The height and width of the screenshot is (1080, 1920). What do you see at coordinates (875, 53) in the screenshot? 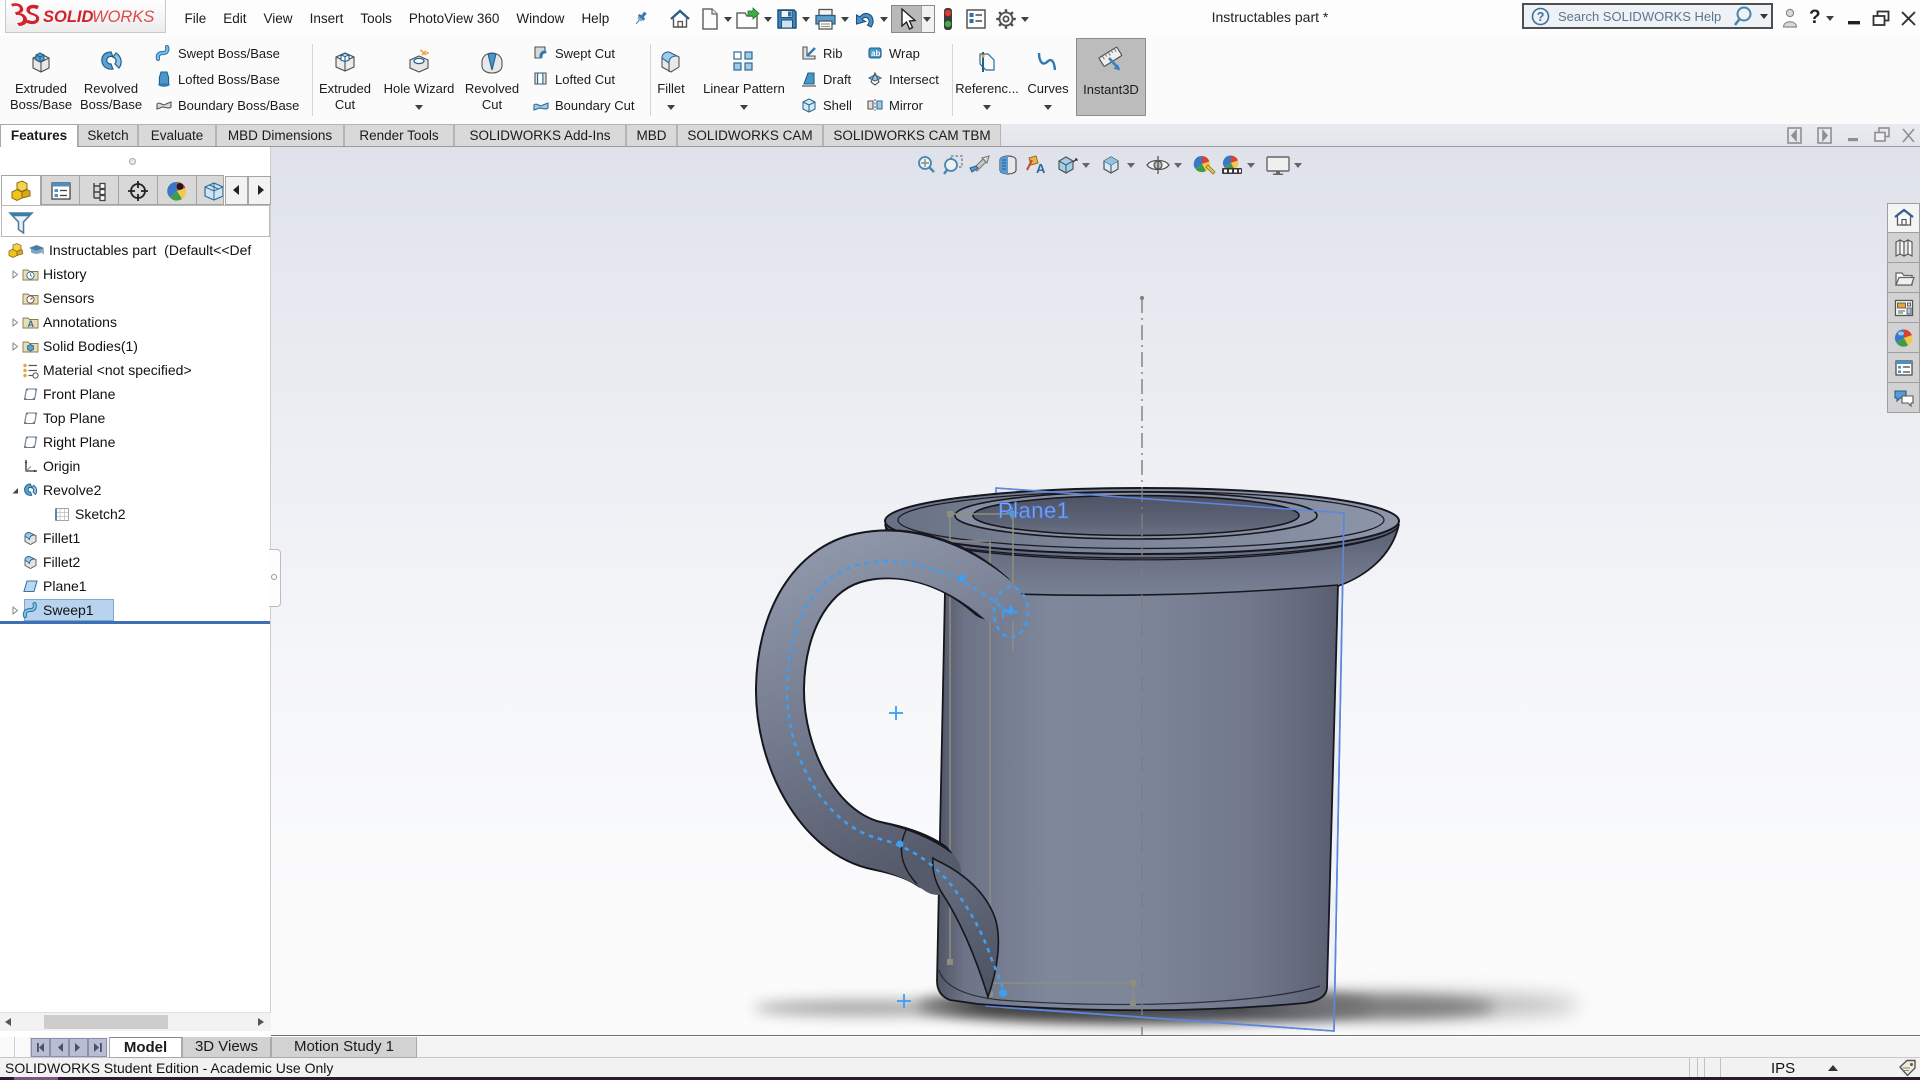
I see `svg-text: ab` at bounding box center [875, 53].